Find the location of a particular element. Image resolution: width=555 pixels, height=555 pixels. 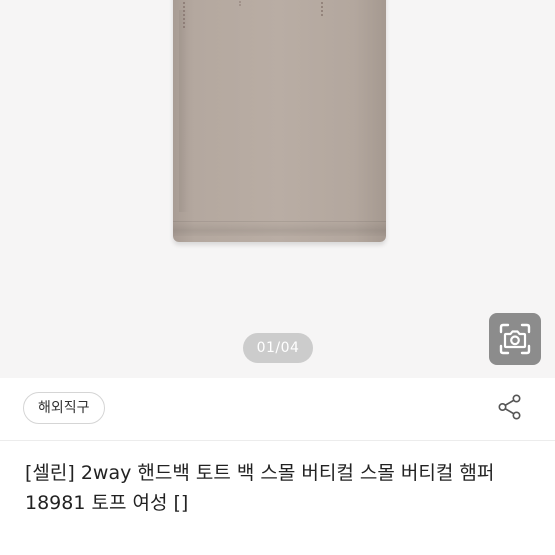

image-search-button is located at coordinates (515, 339).